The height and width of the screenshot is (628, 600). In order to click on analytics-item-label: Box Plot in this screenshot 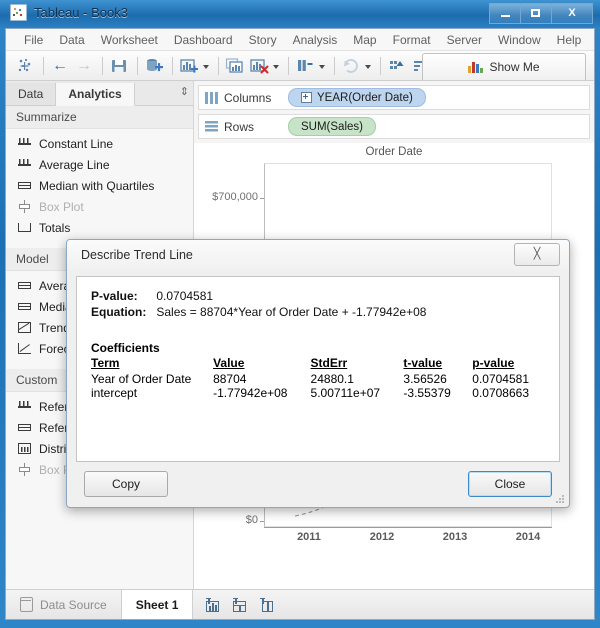, I will do `click(61, 206)`.